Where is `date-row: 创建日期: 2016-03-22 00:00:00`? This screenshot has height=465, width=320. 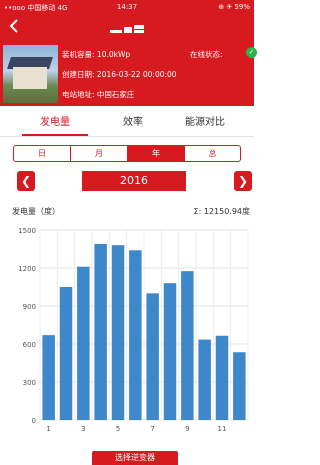
date-row: 创建日期: 2016-03-22 00:00:00 is located at coordinates (119, 74).